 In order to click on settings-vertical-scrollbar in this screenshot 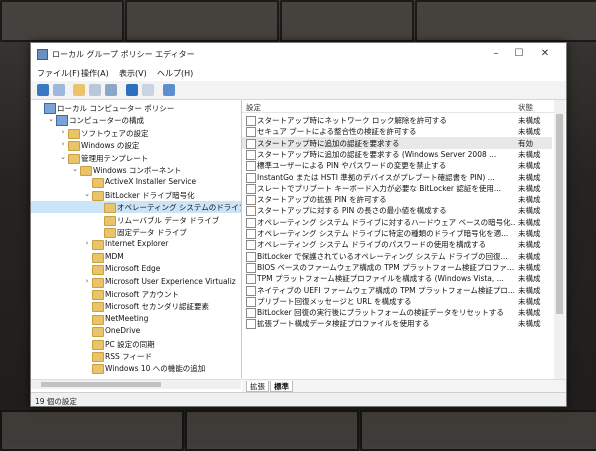, I will do `click(559, 240)`.